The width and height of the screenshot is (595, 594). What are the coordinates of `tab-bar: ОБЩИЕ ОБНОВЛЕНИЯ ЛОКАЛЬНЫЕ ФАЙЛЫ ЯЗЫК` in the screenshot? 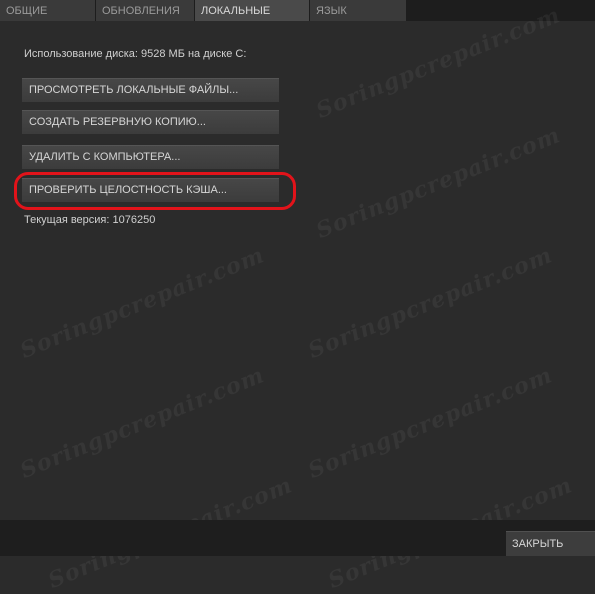 It's located at (297, 19).